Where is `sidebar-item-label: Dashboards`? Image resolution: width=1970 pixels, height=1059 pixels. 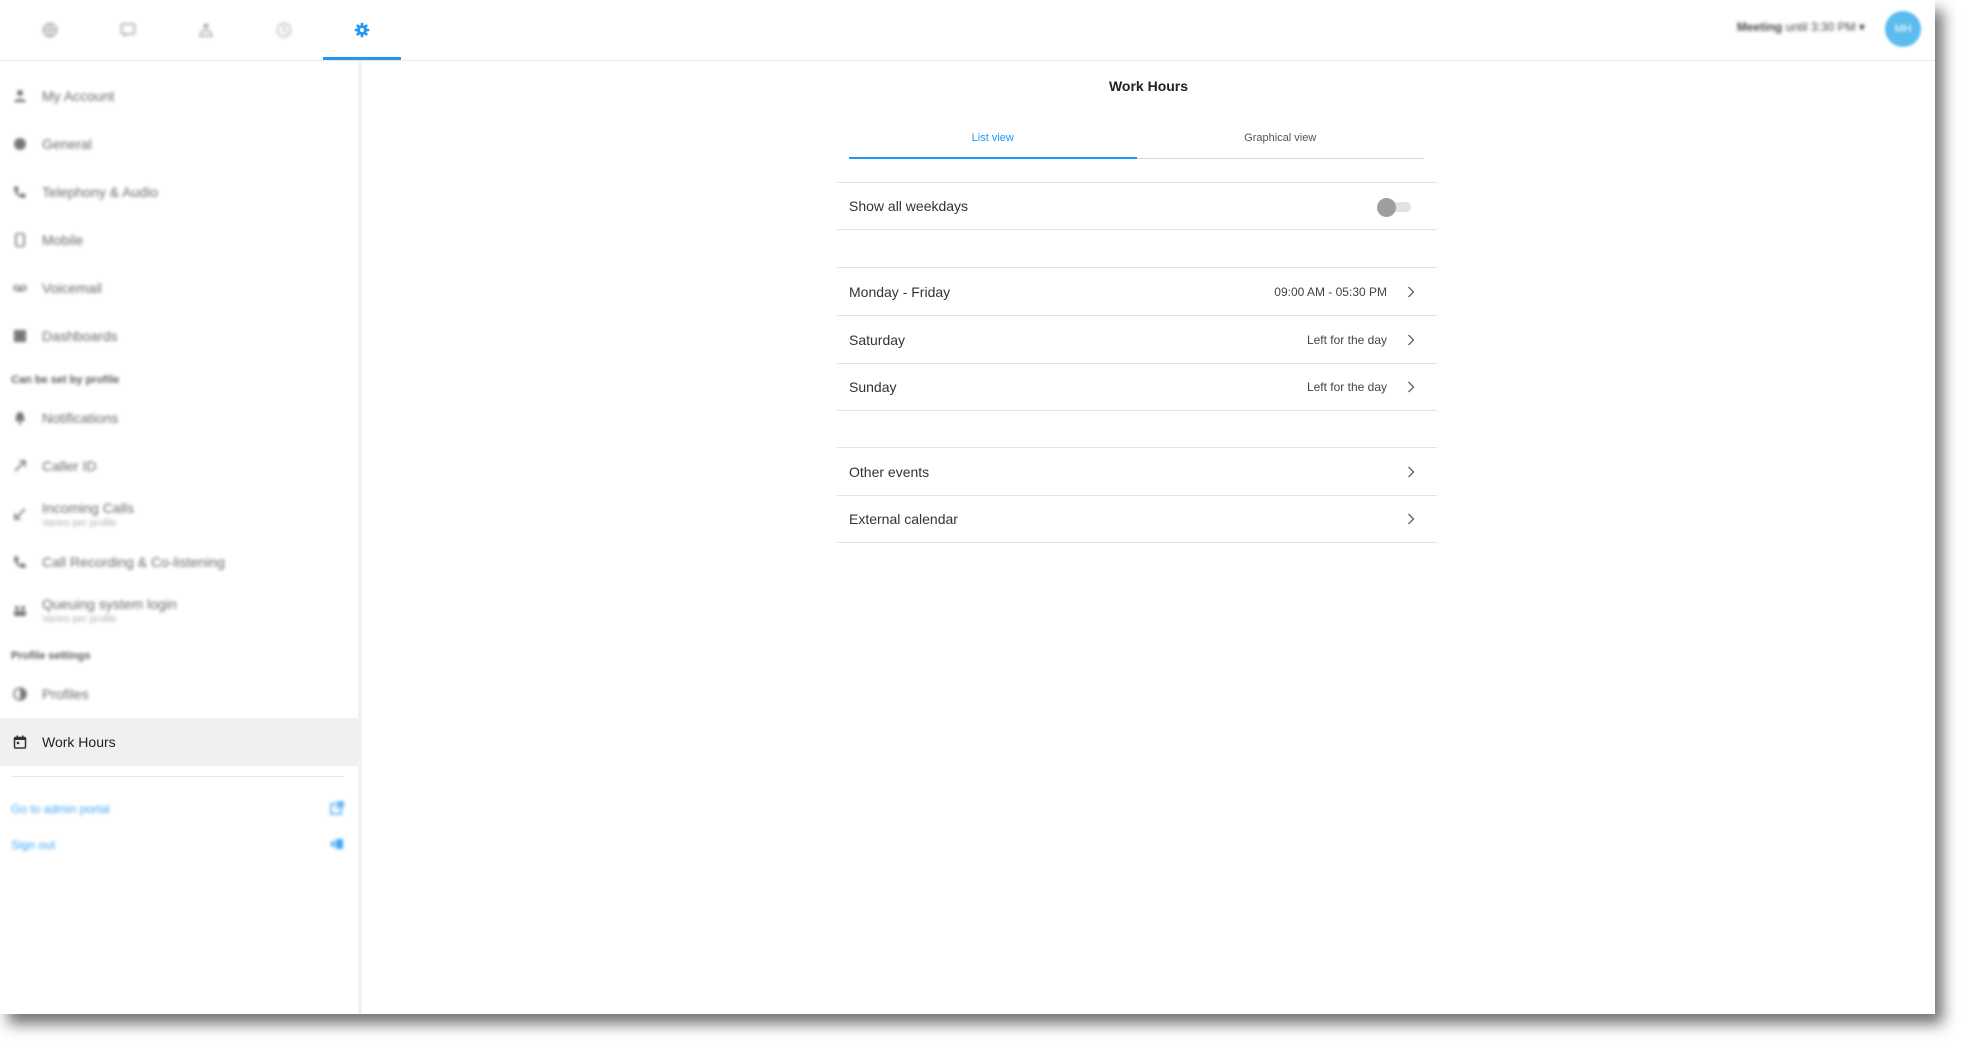
sidebar-item-label: Dashboards is located at coordinates (80, 336).